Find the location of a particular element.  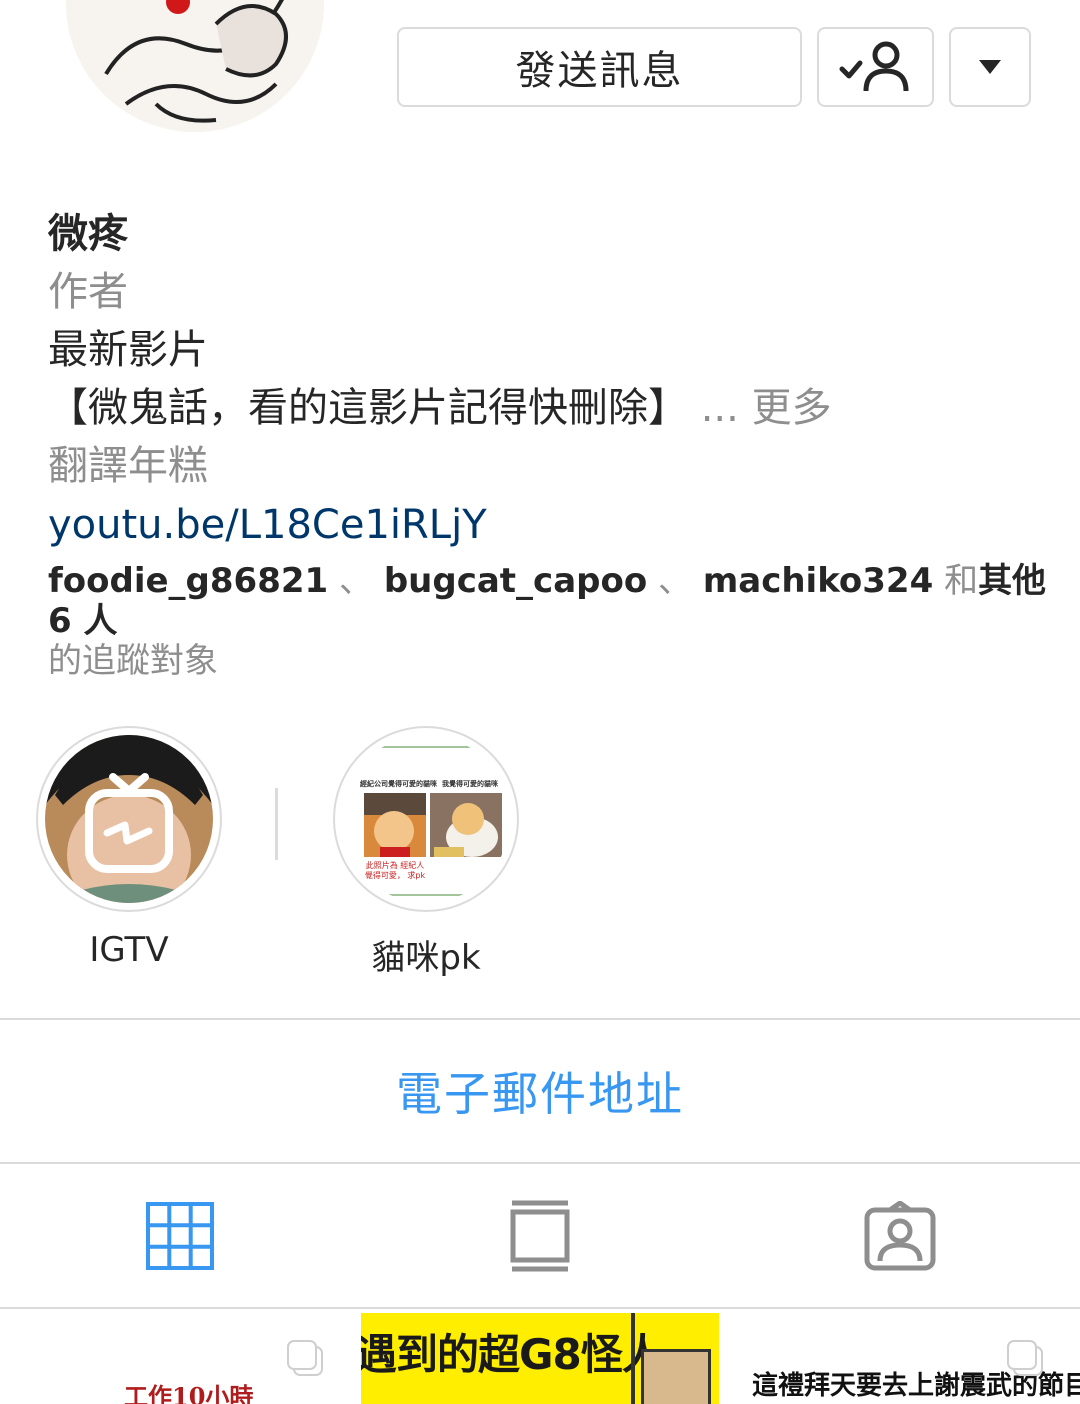

highlight-igtv: IGTV is located at coordinates (129, 848).